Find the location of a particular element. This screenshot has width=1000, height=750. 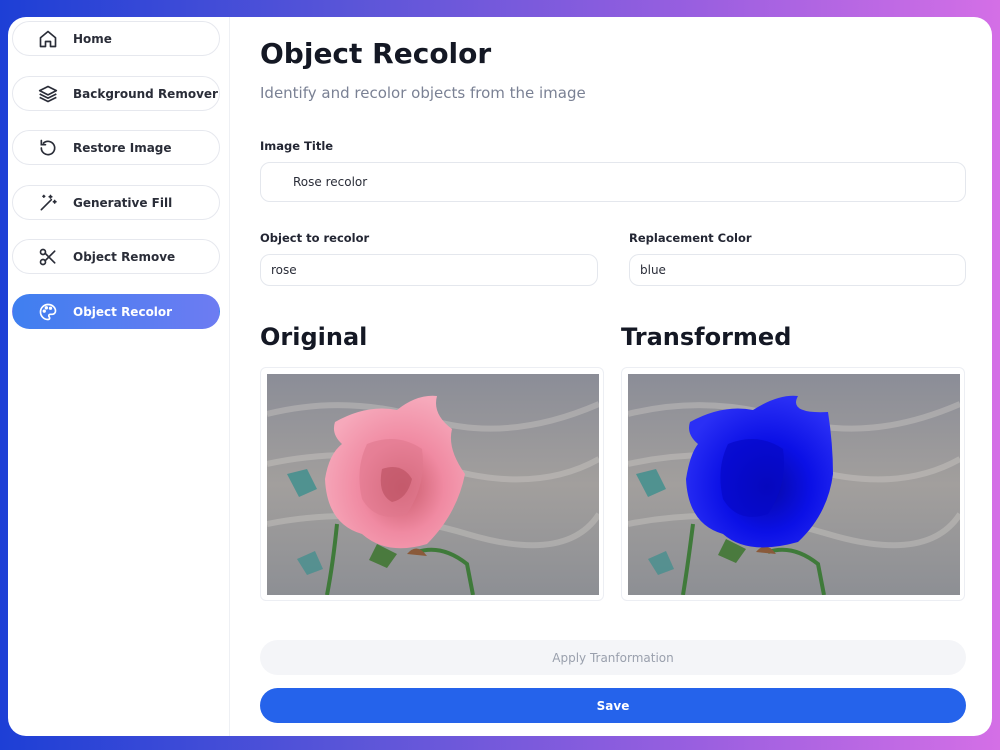

image-title-input is located at coordinates (613, 182).